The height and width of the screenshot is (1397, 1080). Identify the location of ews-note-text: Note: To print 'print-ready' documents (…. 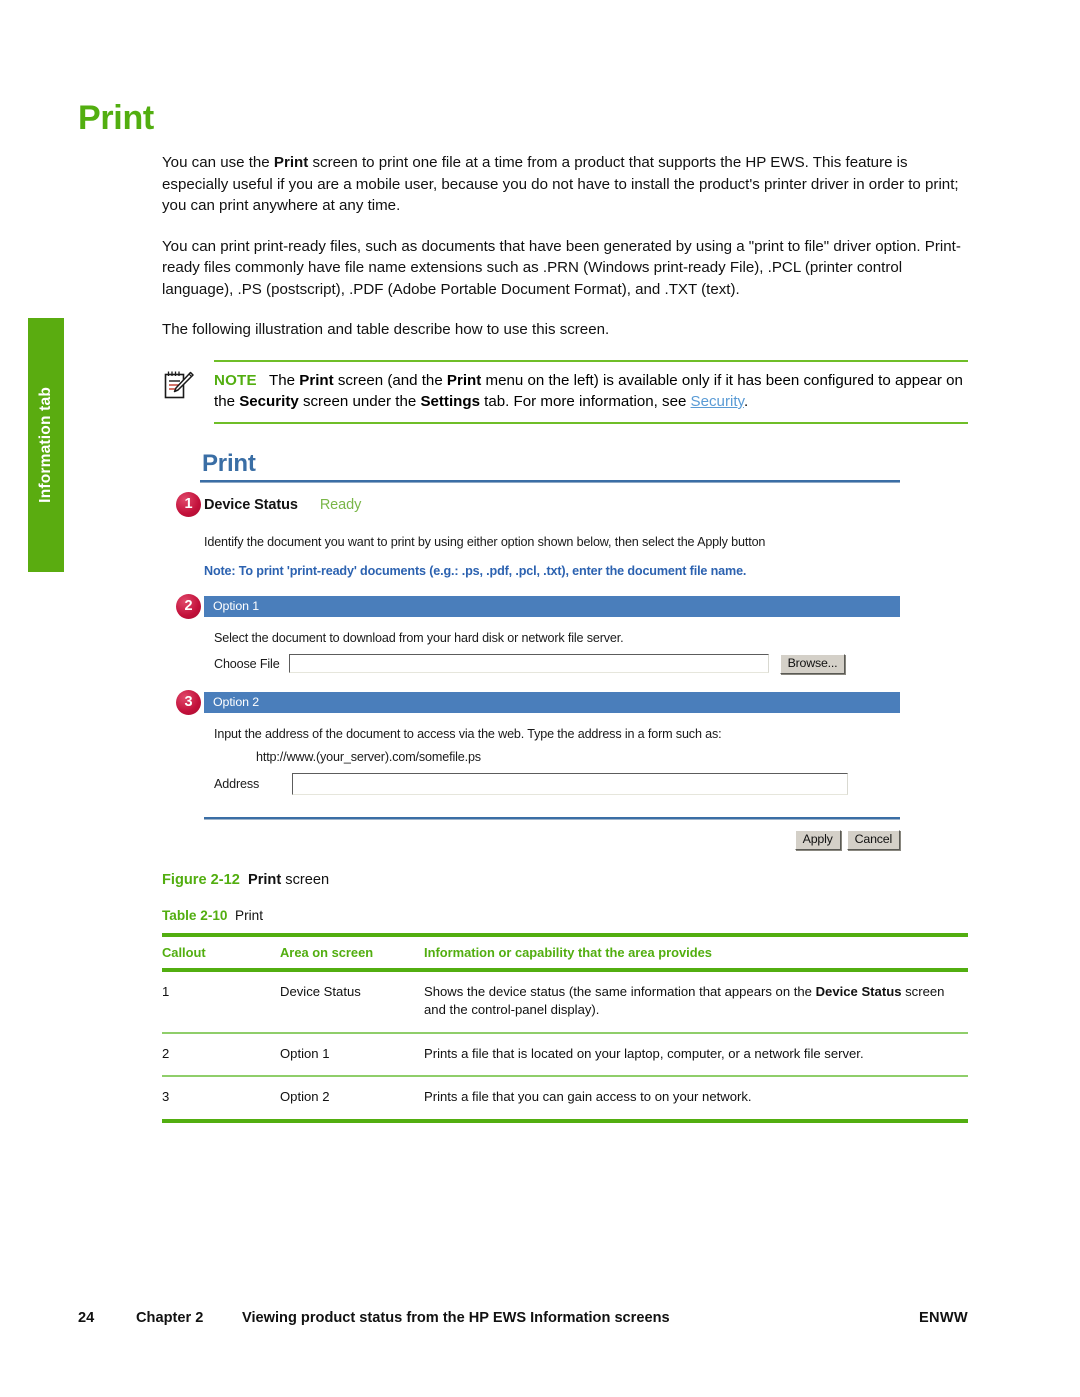
(475, 570).